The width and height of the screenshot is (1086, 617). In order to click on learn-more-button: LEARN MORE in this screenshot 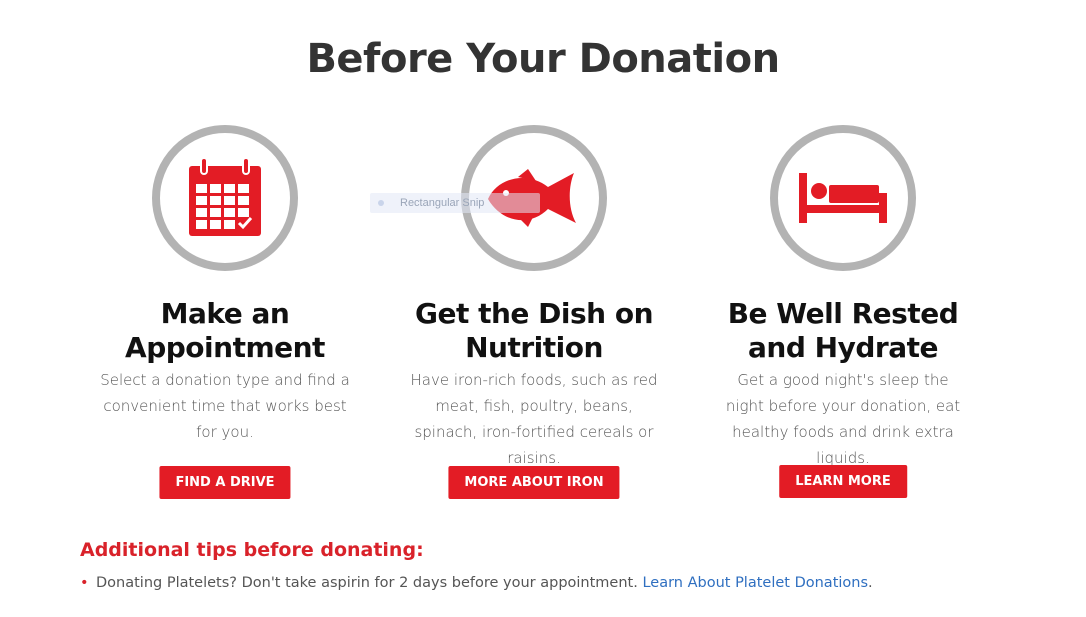, I will do `click(843, 481)`.